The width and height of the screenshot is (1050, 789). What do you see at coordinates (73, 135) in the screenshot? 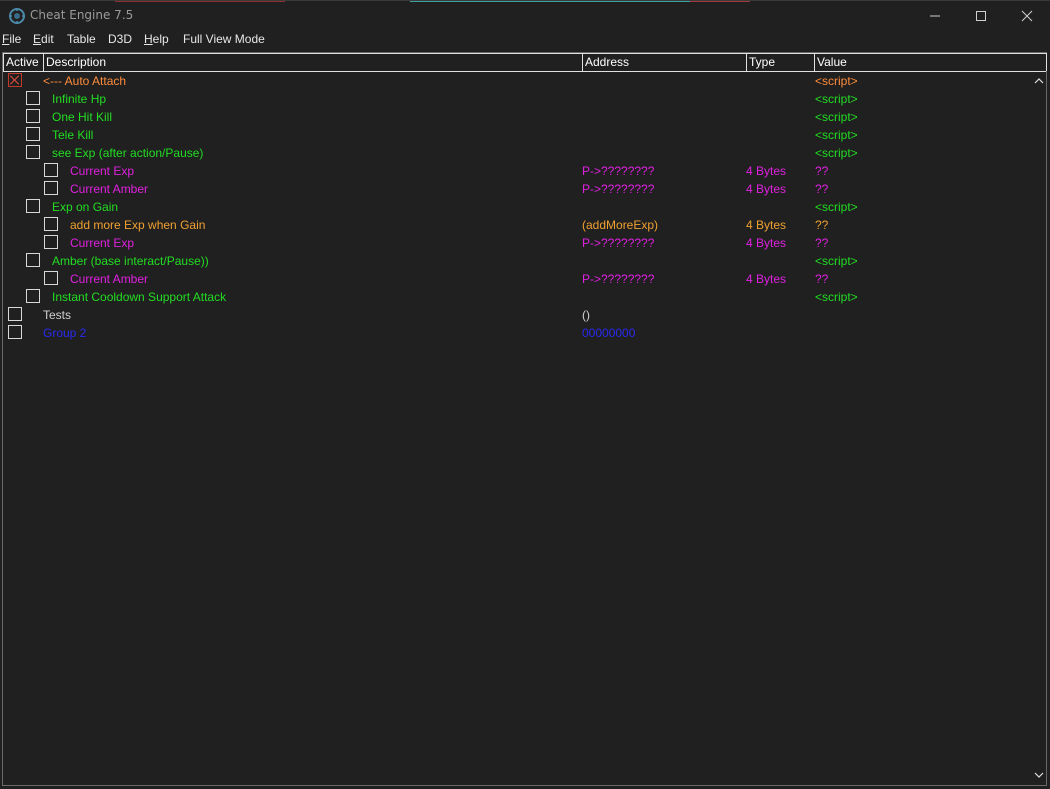
I see `row-description: Tele Kill` at bounding box center [73, 135].